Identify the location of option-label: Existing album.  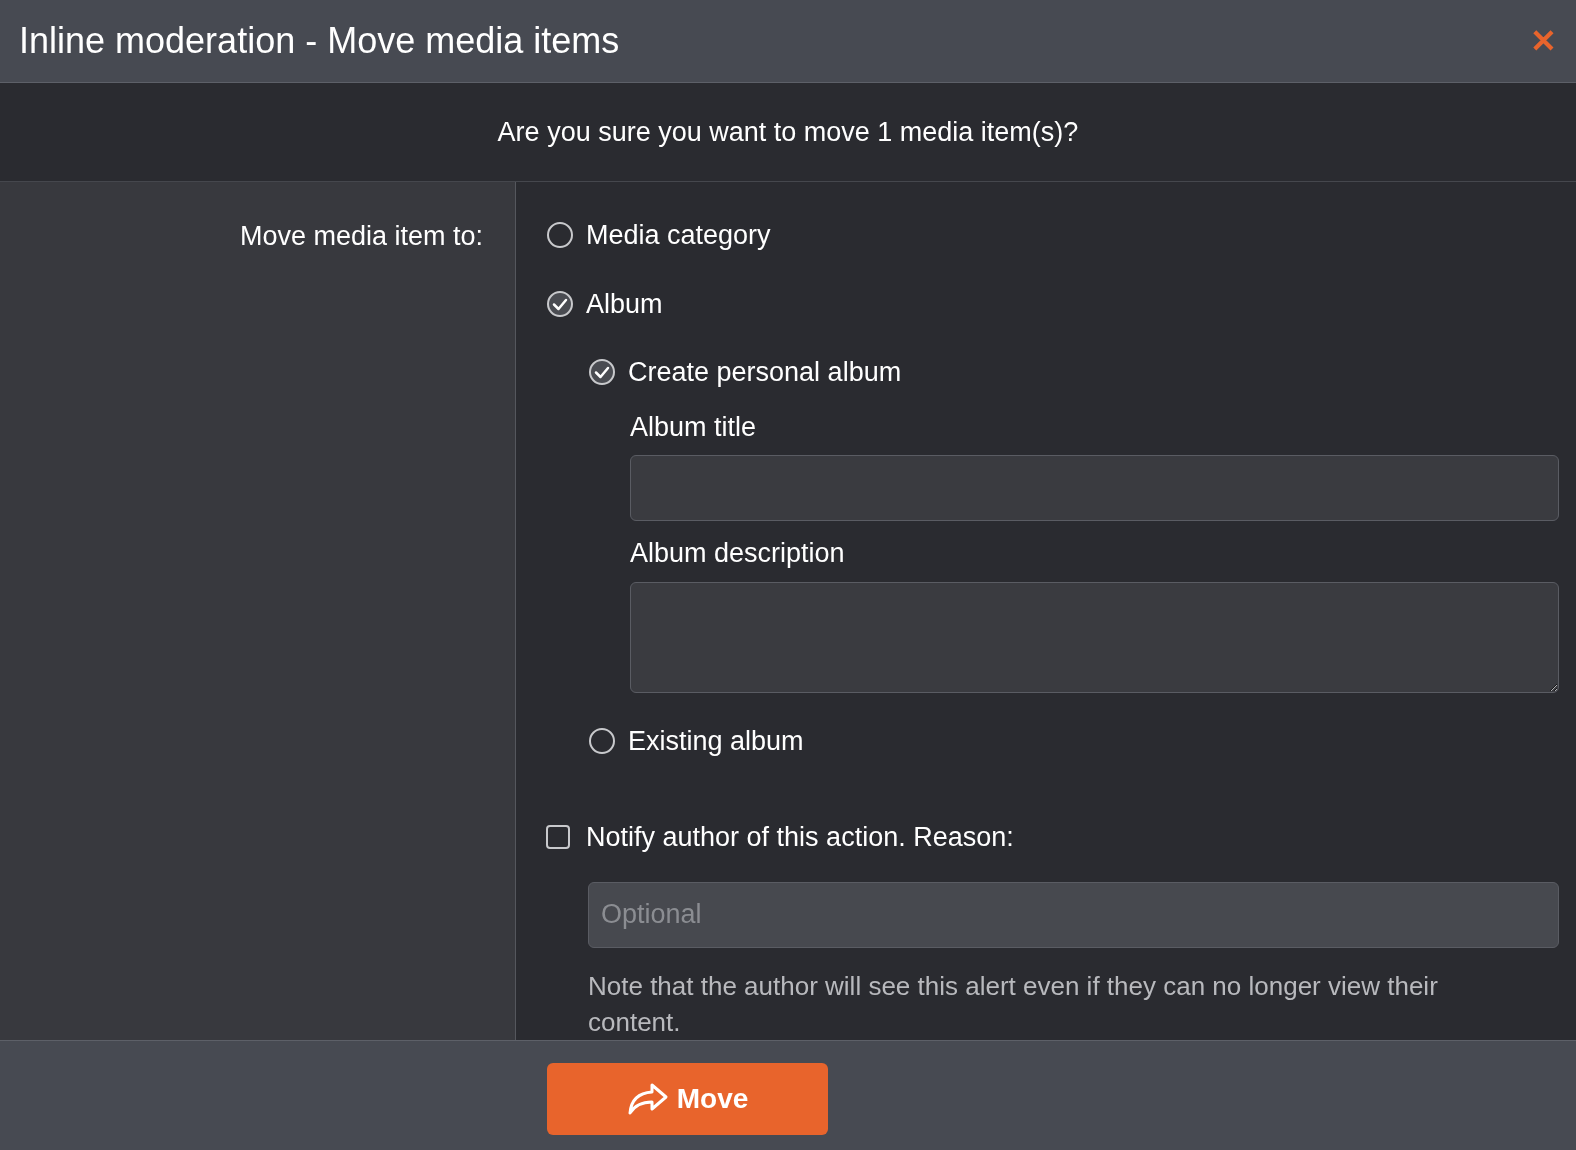
(716, 740).